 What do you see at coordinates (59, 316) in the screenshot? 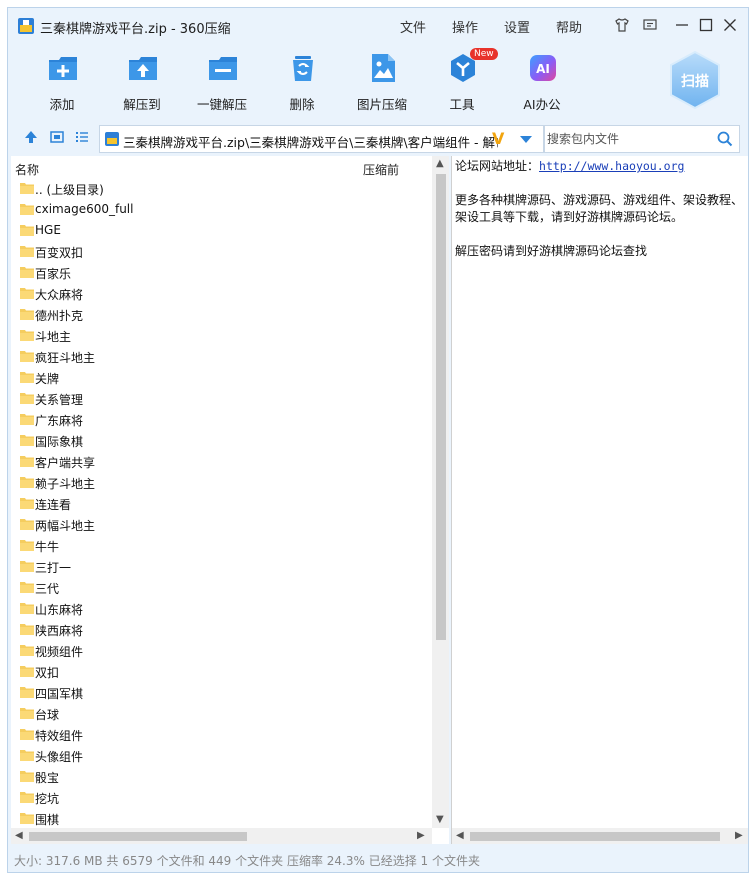
I see `folder-name: 德州扑克` at bounding box center [59, 316].